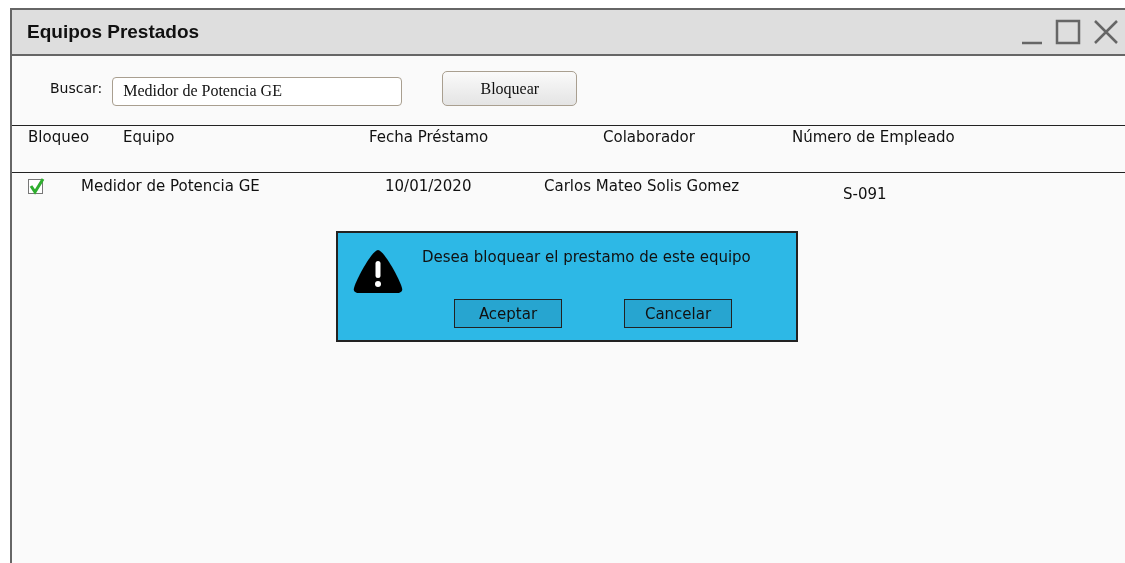 This screenshot has width=1125, height=563. I want to click on checkbox, so click(35, 186).